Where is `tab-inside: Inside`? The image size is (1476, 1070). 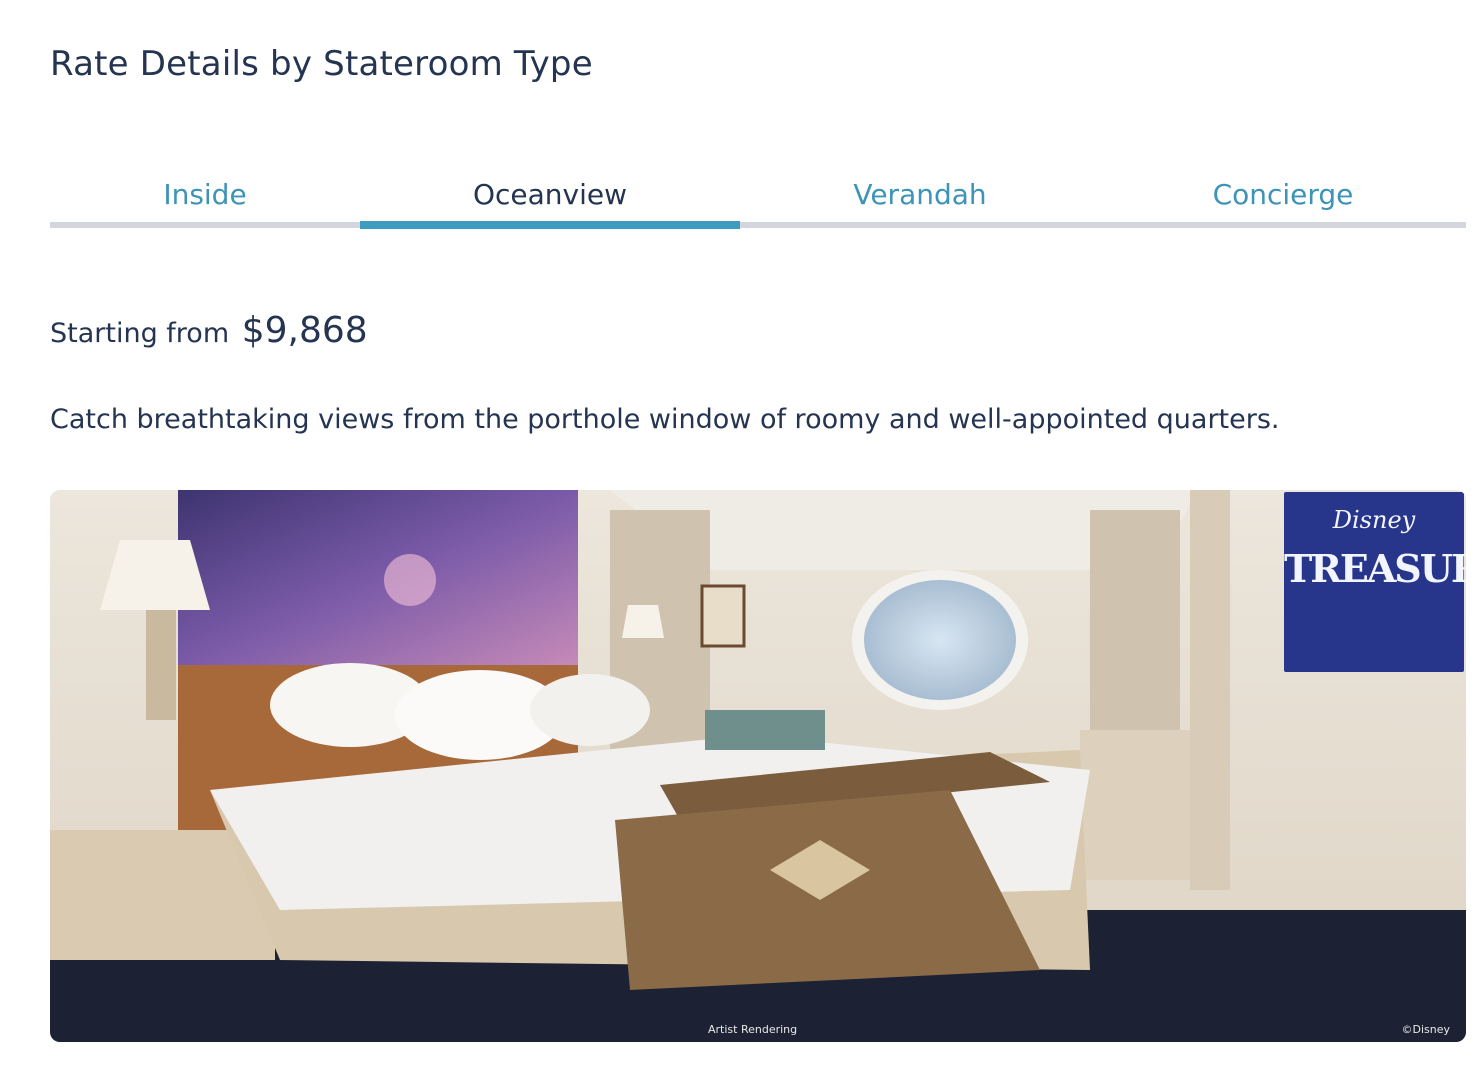 tab-inside: Inside is located at coordinates (205, 194).